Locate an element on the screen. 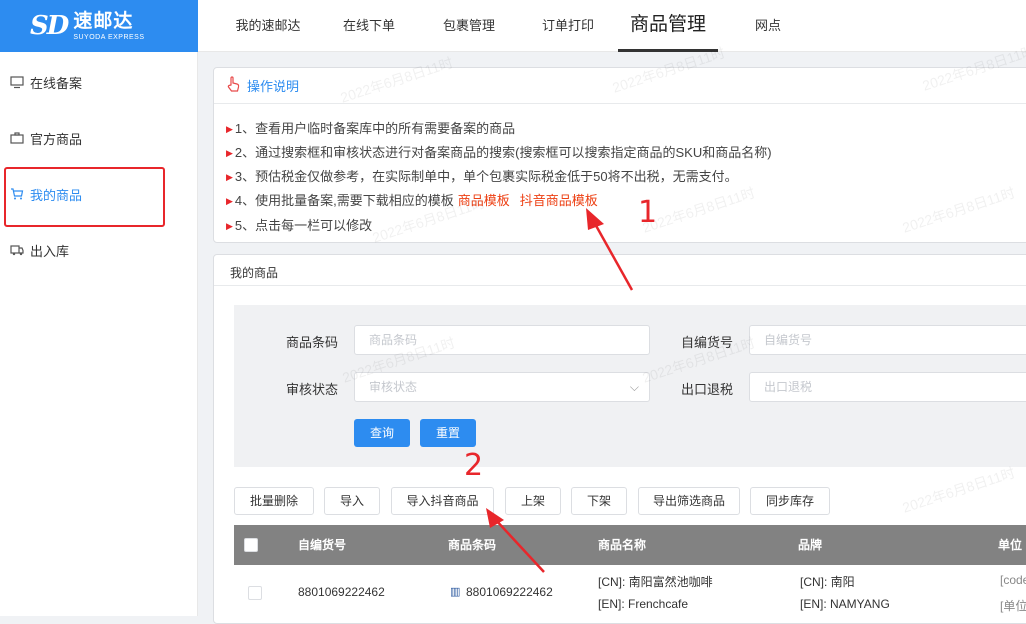 The width and height of the screenshot is (1026, 624). arrow-1-line is located at coordinates (613, 256).